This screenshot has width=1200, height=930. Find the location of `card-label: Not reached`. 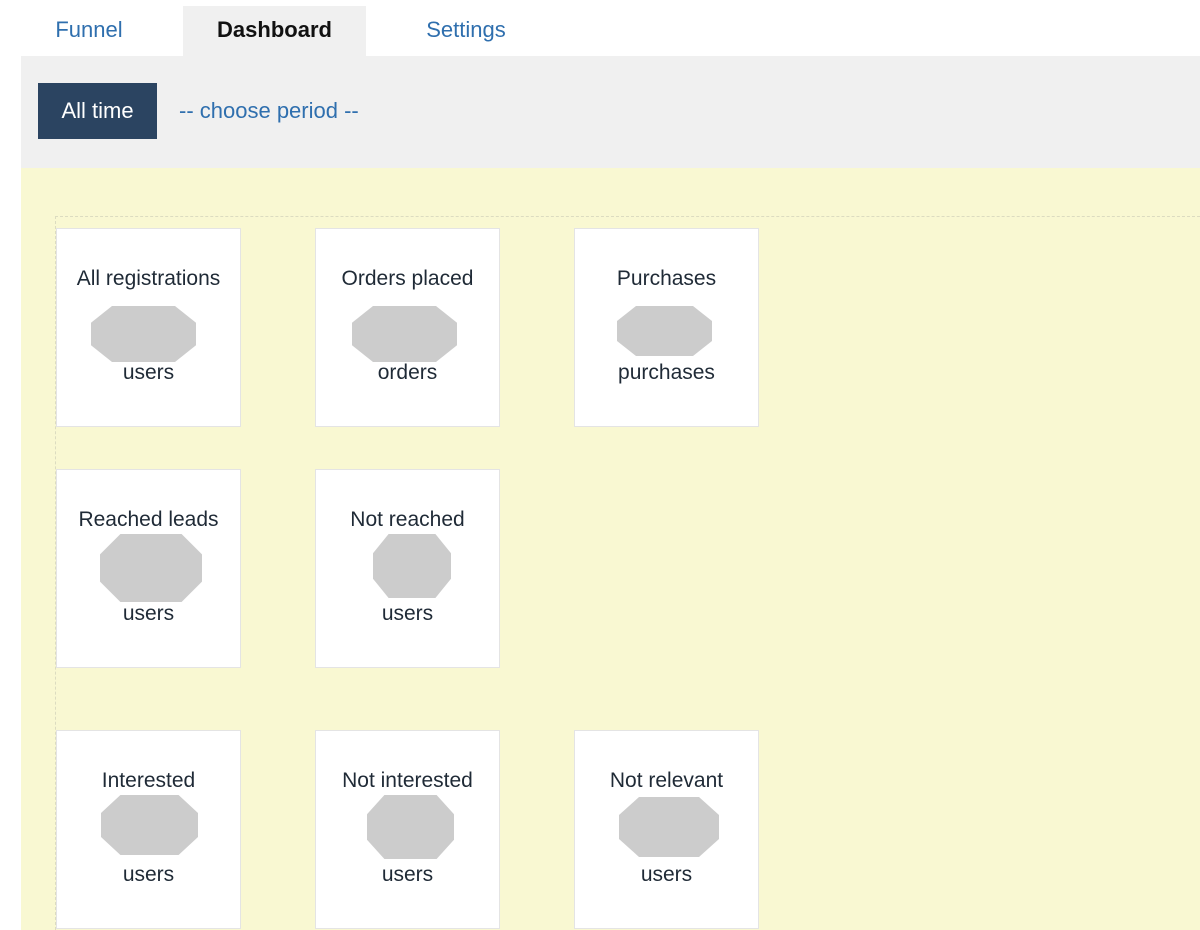

card-label: Not reached is located at coordinates (407, 519).